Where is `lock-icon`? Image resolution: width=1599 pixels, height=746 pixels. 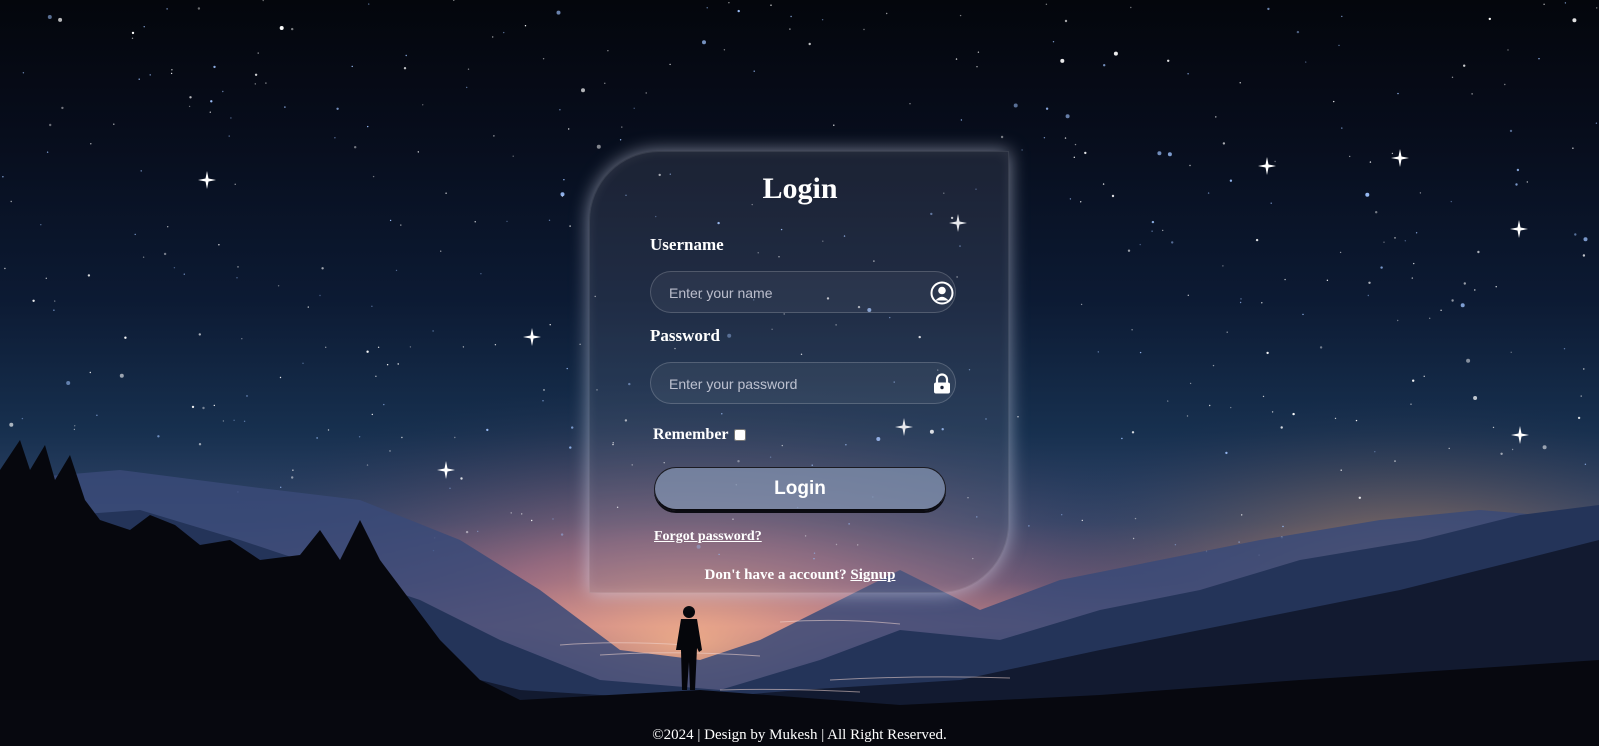 lock-icon is located at coordinates (942, 383).